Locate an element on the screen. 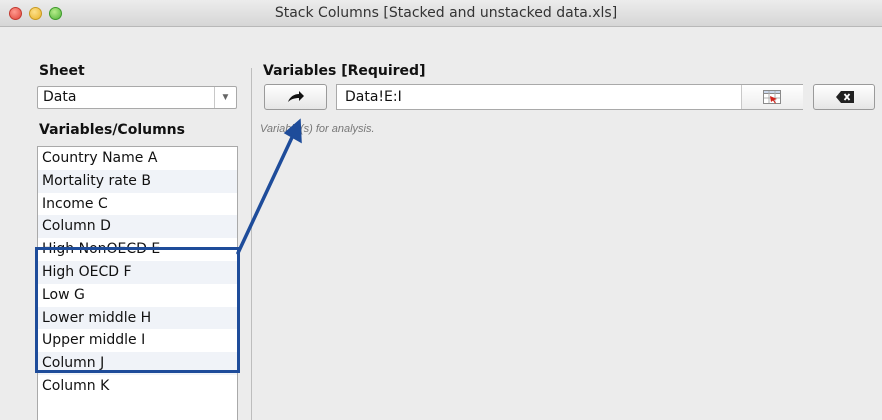  add-variables-button is located at coordinates (295, 97).